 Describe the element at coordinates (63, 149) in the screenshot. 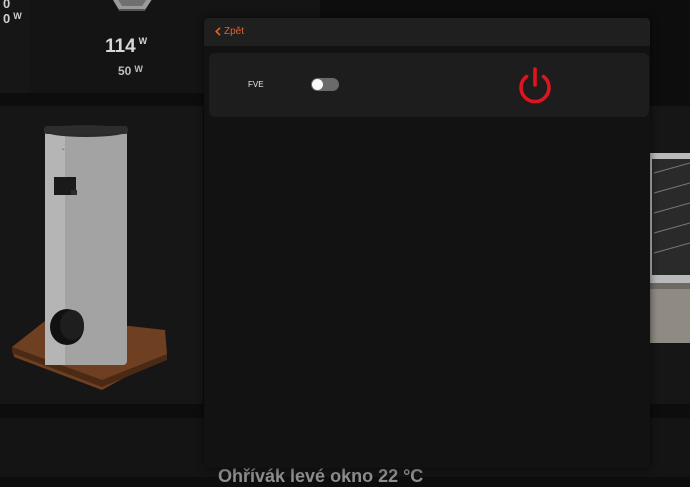

I see `svg-text: te` at that location.